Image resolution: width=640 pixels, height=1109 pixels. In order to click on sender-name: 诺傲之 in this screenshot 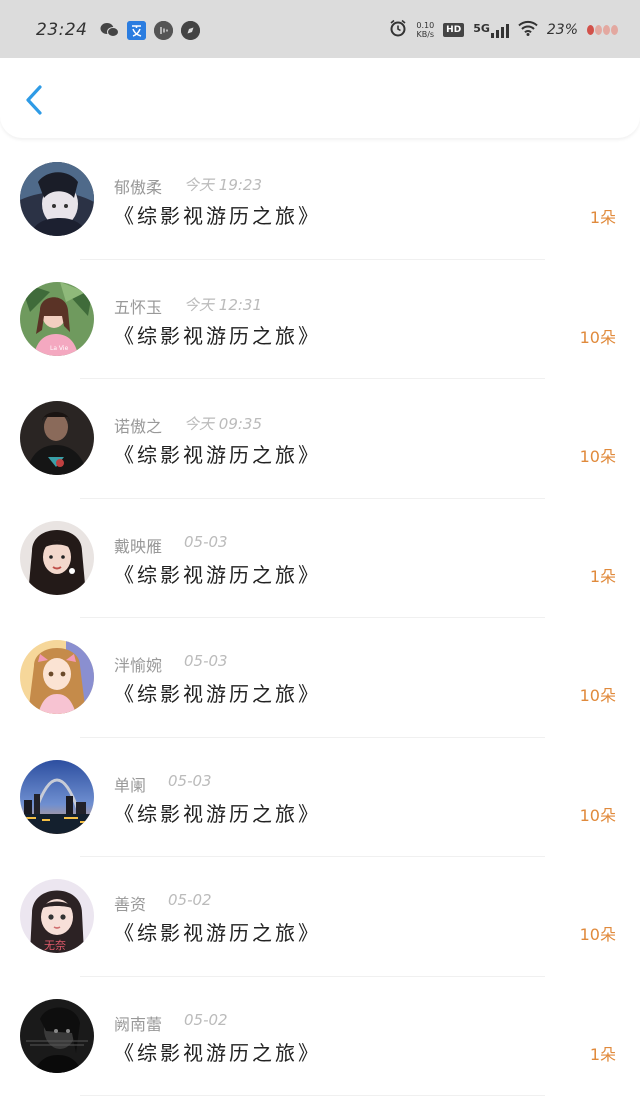, I will do `click(138, 426)`.